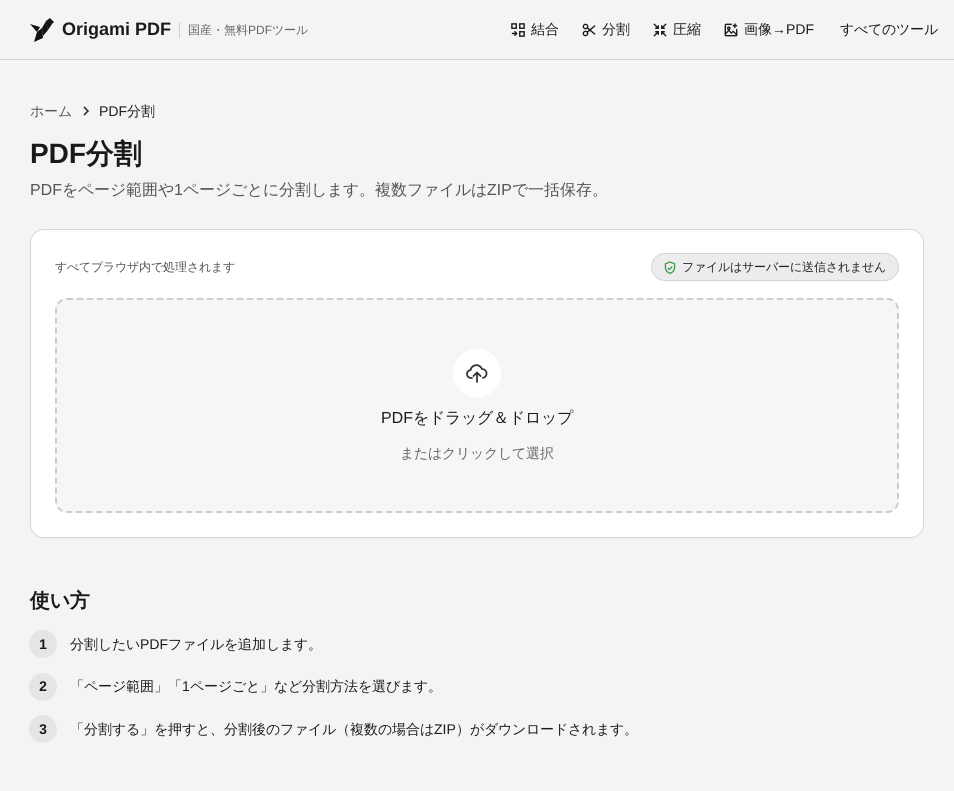 The height and width of the screenshot is (791, 954). What do you see at coordinates (51, 111) in the screenshot?
I see `breadcrumb-link: ホーム` at bounding box center [51, 111].